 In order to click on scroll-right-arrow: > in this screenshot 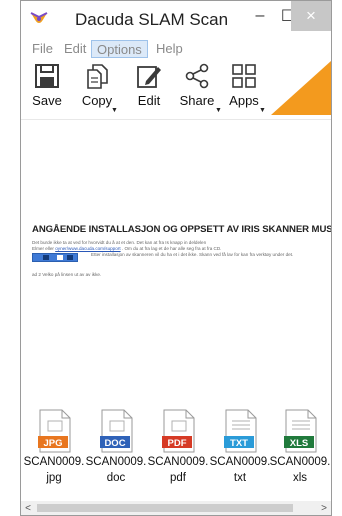, I will do `click(324, 508)`.